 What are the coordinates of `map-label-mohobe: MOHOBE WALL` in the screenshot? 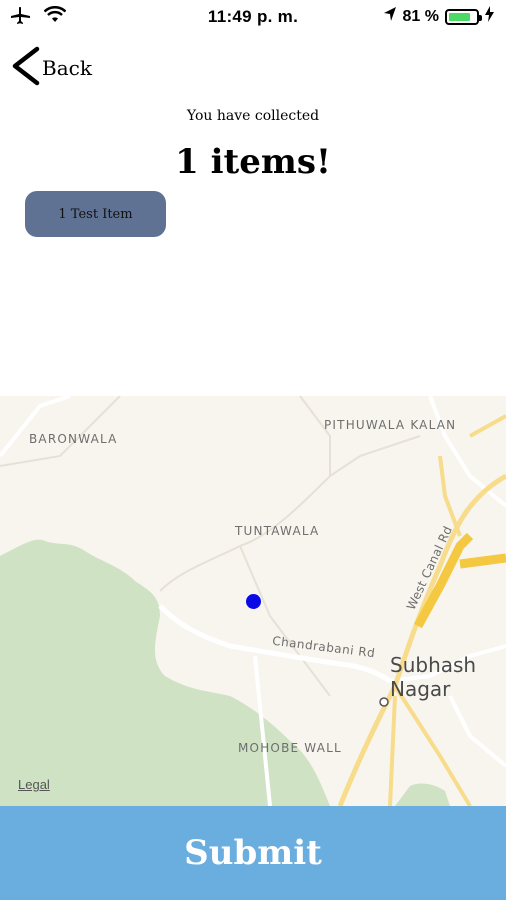 It's located at (290, 748).